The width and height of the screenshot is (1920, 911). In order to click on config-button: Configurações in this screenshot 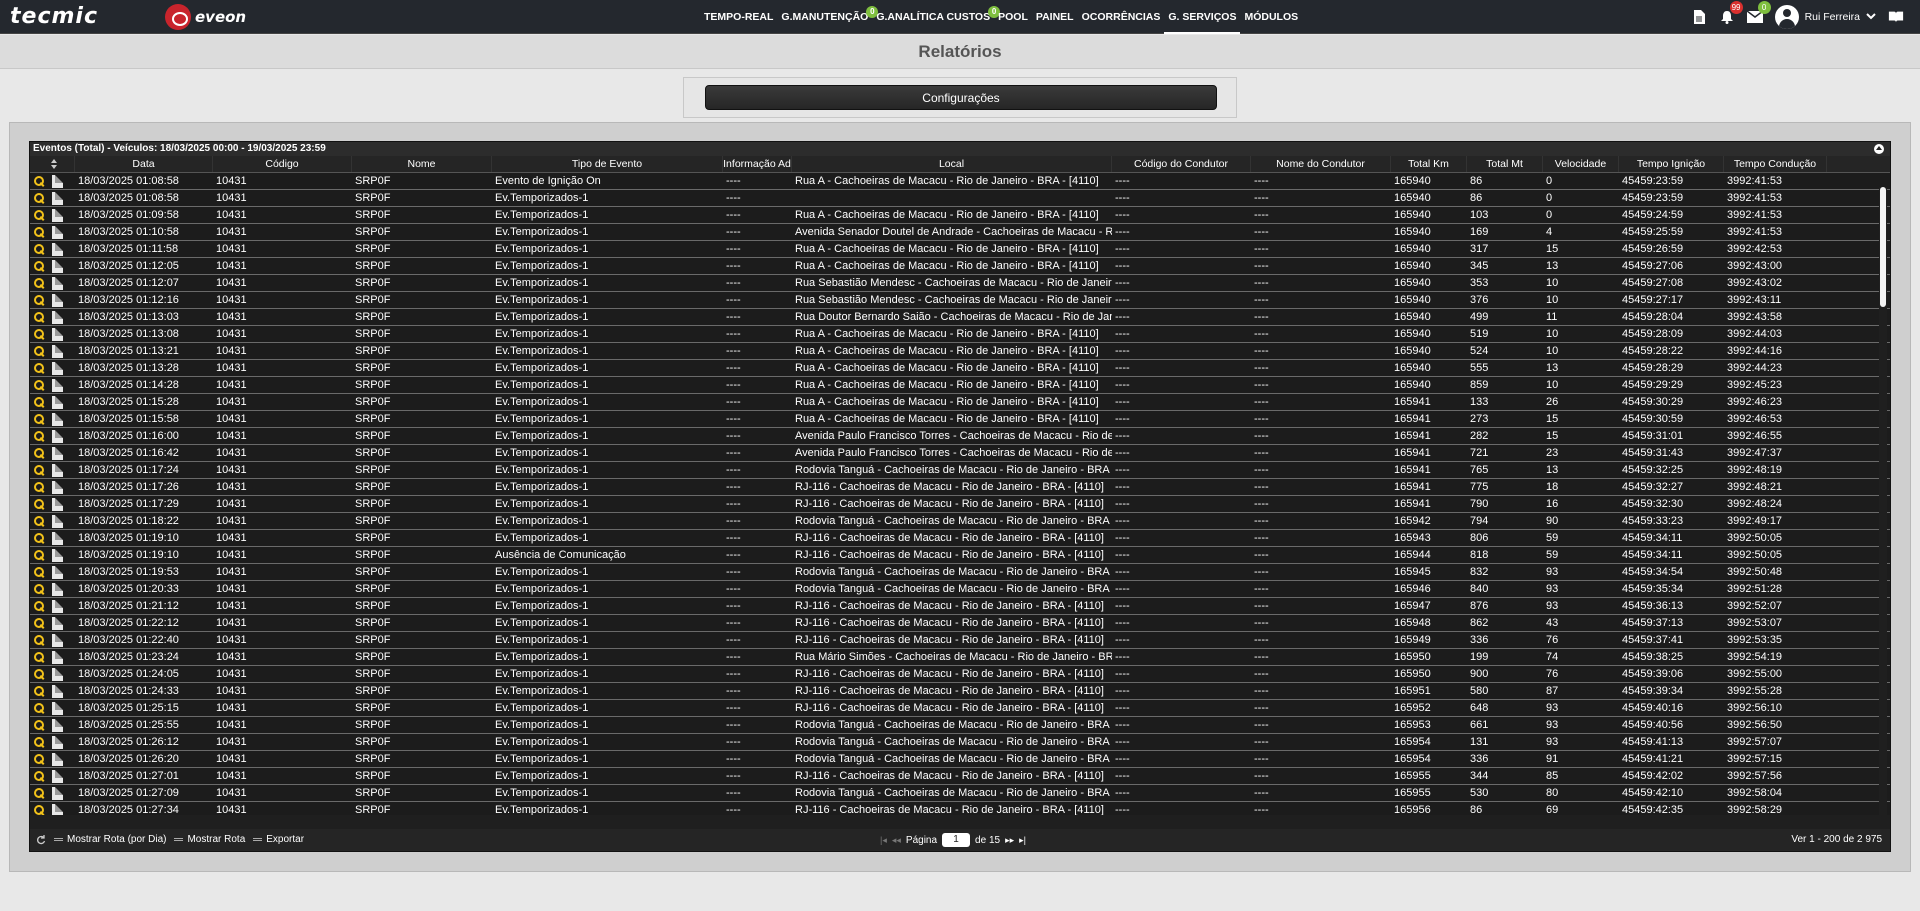, I will do `click(961, 97)`.